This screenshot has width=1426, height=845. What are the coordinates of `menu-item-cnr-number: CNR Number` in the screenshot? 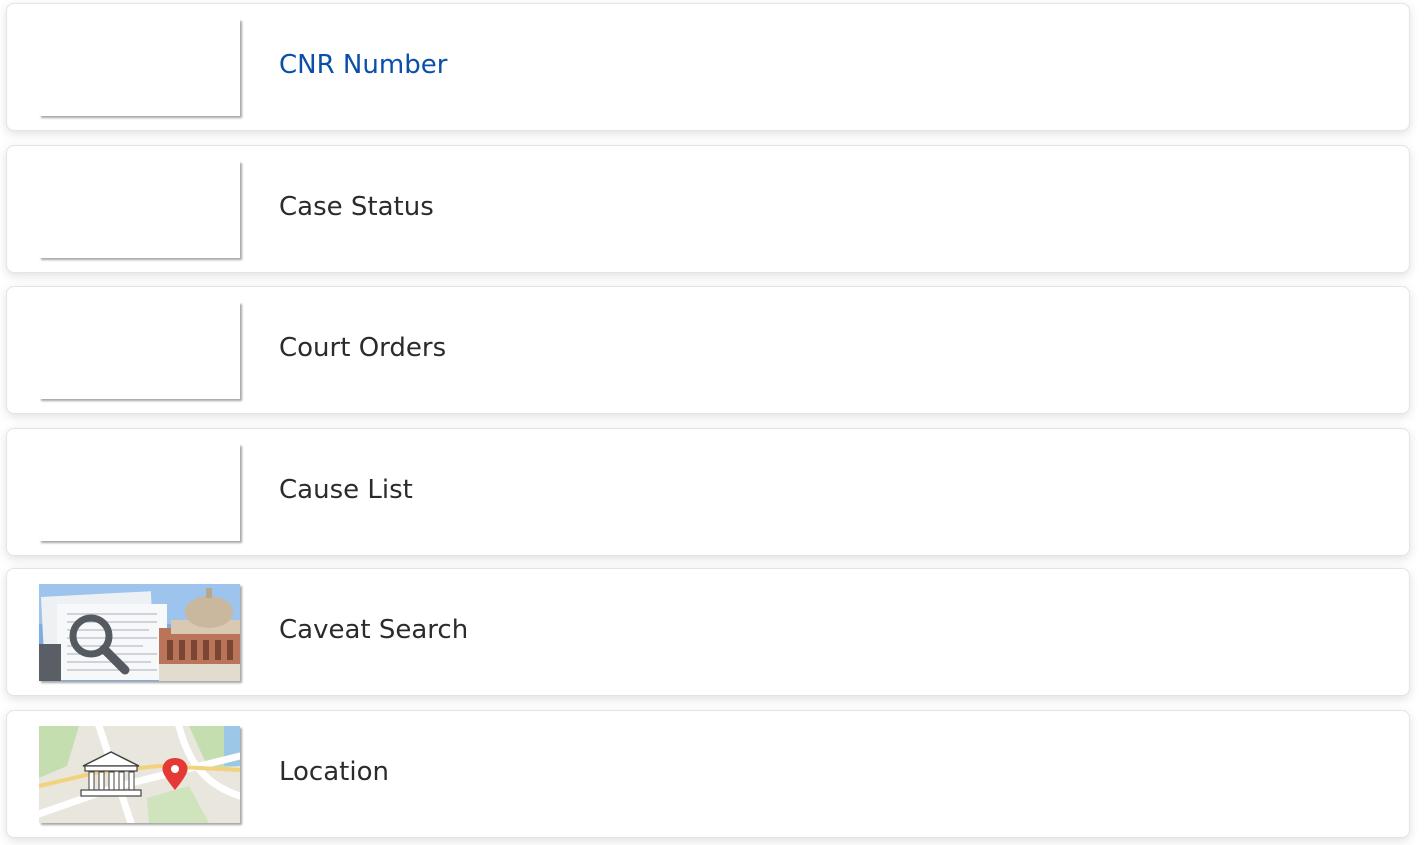 It's located at (708, 67).